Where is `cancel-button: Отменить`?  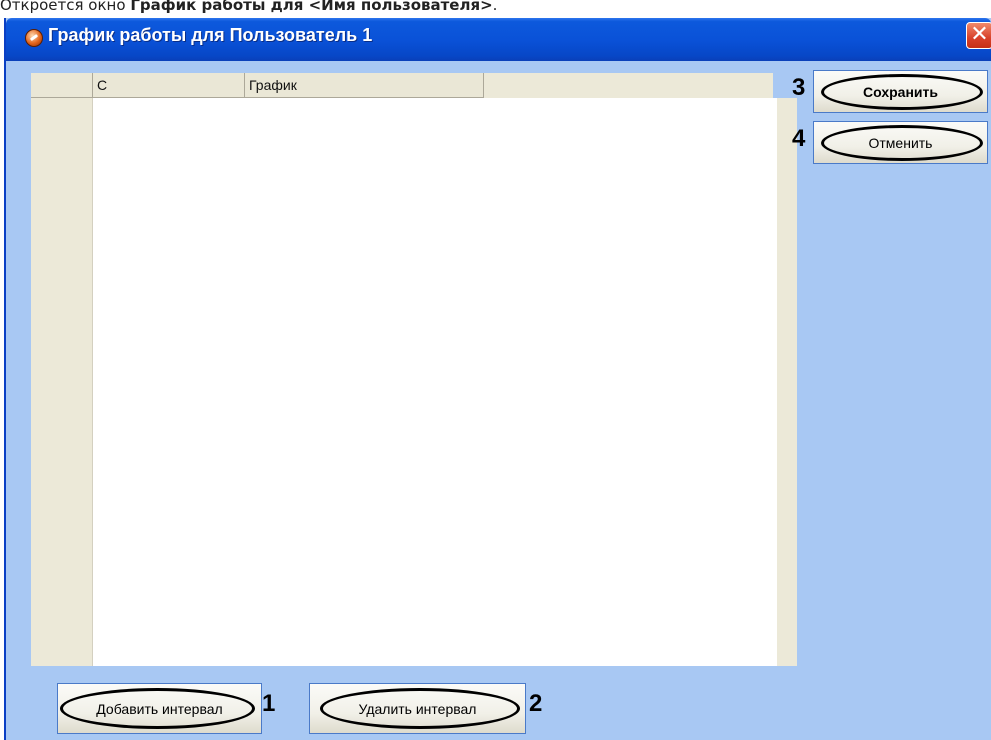
cancel-button: Отменить is located at coordinates (900, 142).